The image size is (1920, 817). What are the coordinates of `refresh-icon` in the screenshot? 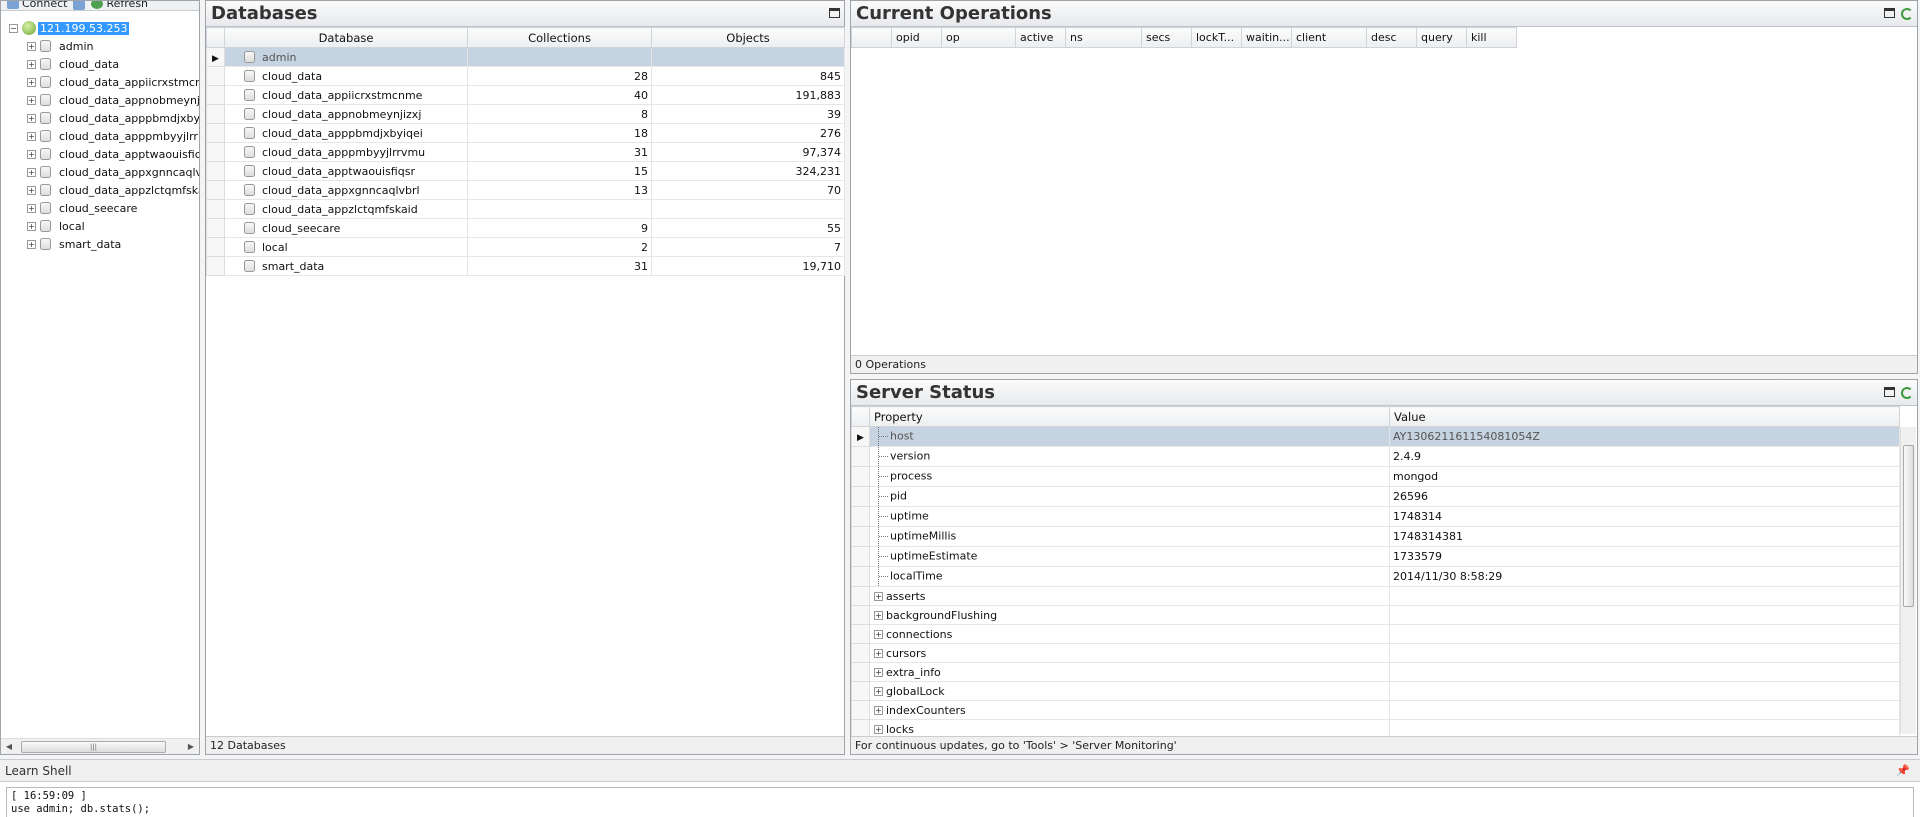 It's located at (1907, 14).